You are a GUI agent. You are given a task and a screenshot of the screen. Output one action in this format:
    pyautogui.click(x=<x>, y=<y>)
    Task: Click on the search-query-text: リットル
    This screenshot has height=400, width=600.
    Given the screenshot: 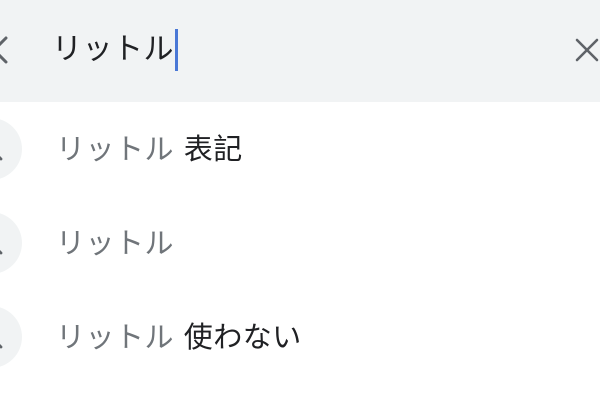 What is the action you would take?
    pyautogui.click(x=113, y=49)
    